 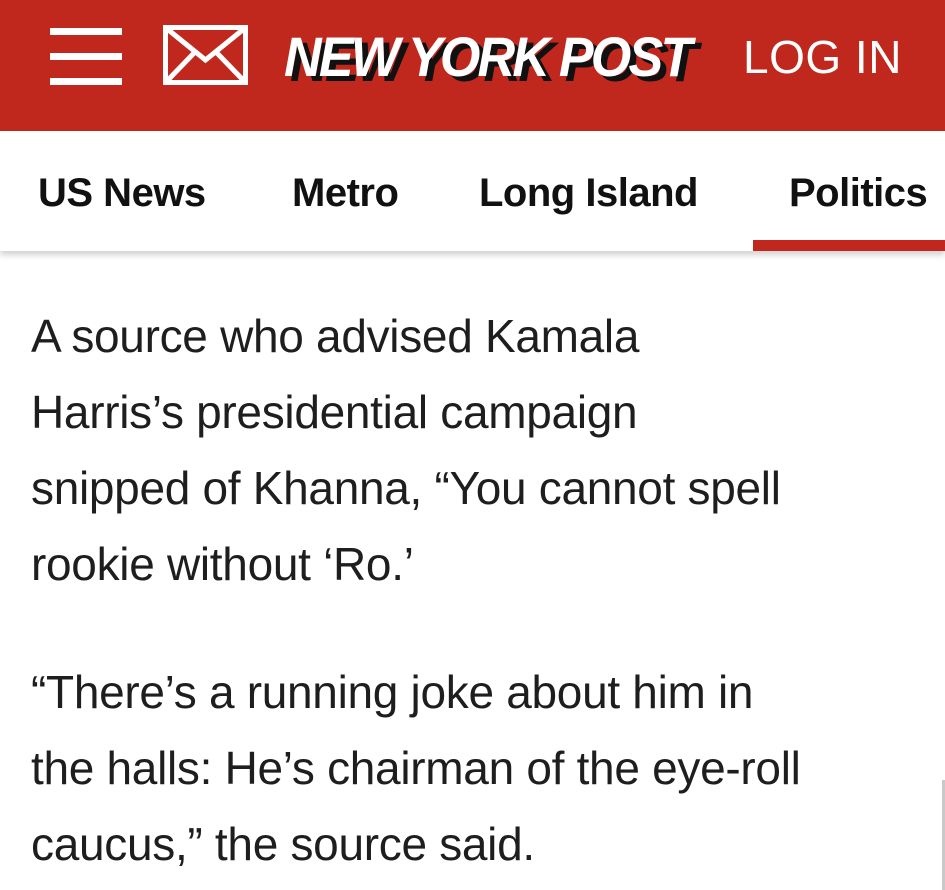 I want to click on paragraph-line: caucus,” the source said., so click(x=283, y=844).